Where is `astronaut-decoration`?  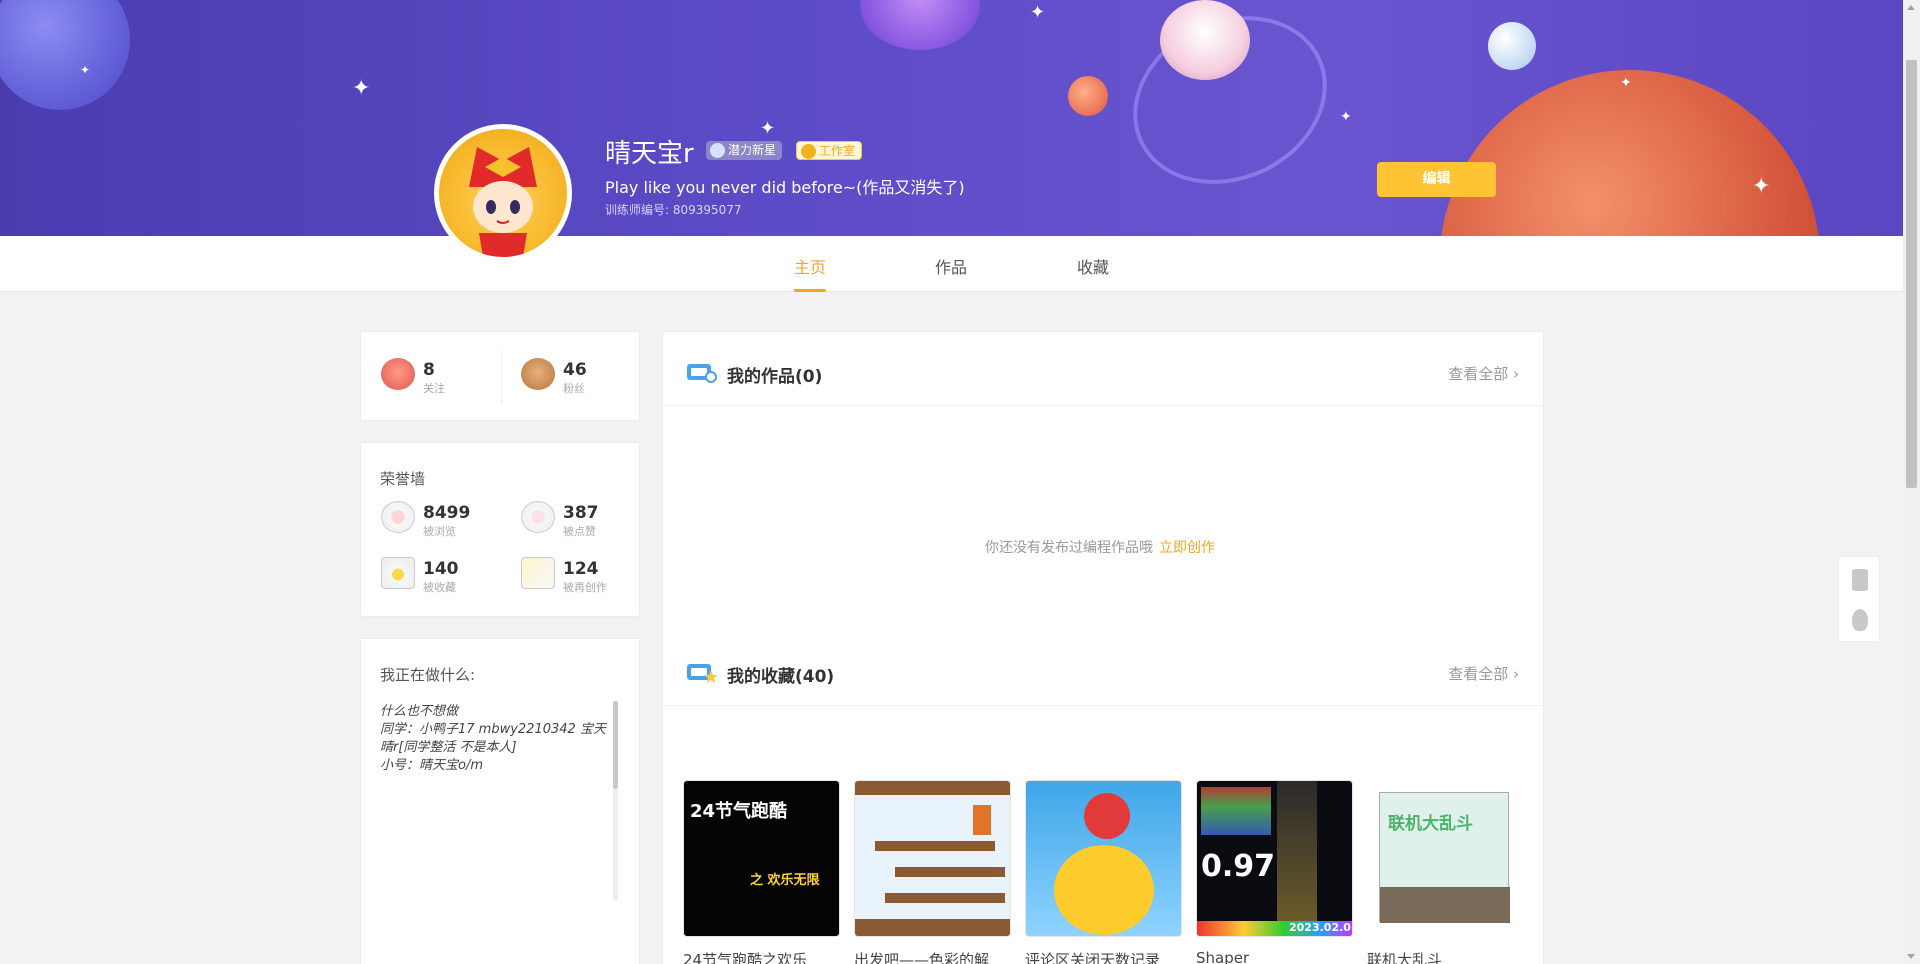 astronaut-decoration is located at coordinates (1205, 40).